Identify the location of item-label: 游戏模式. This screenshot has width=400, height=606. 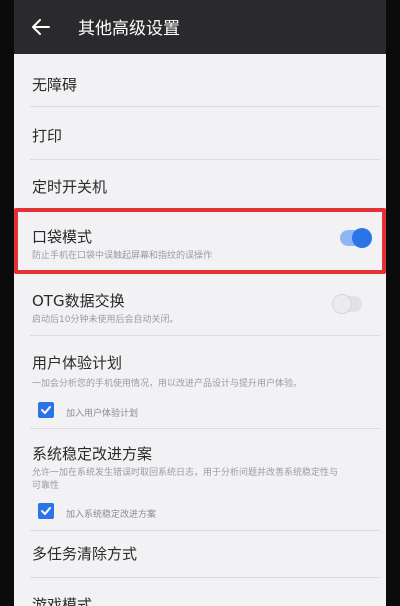
(62, 601).